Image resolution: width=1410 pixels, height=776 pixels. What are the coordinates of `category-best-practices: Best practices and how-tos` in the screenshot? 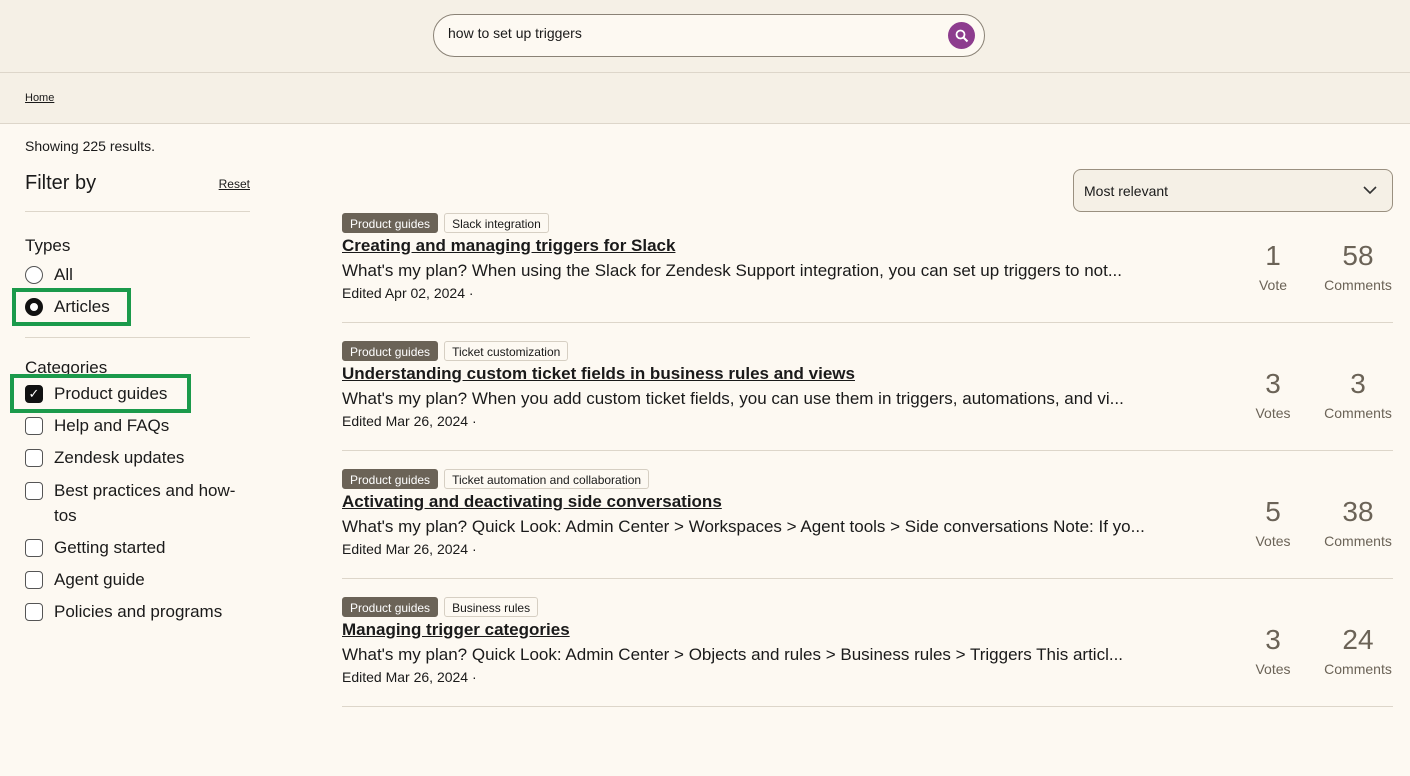 It's located at (137, 503).